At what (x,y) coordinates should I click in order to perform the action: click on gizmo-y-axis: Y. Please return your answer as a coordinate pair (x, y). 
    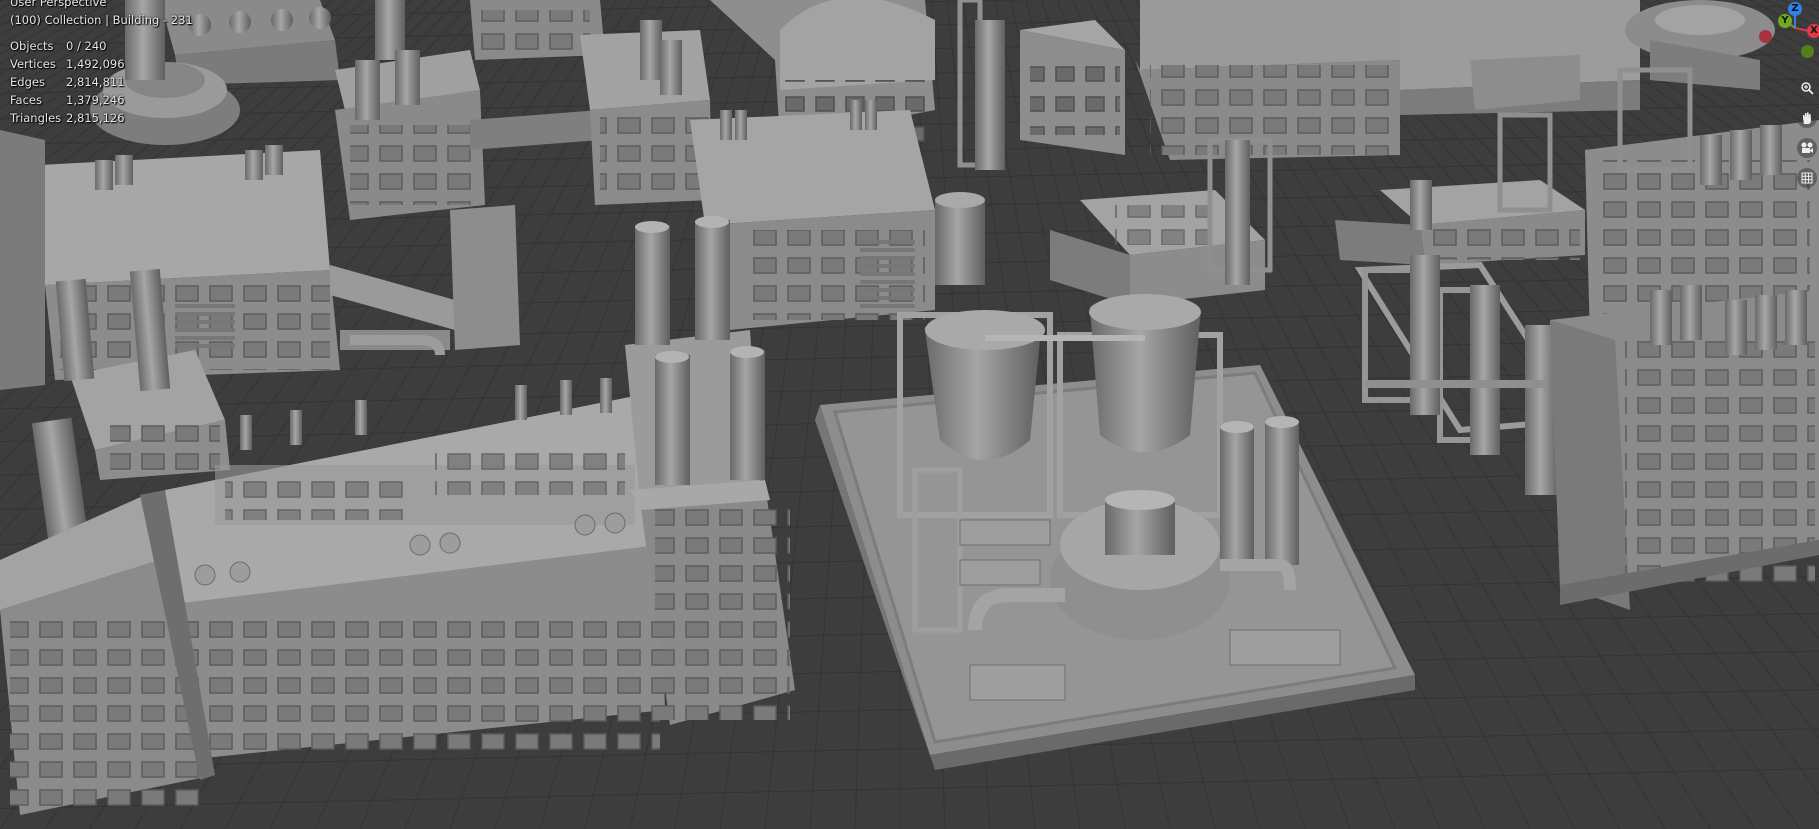
    Looking at the image, I should click on (1785, 21).